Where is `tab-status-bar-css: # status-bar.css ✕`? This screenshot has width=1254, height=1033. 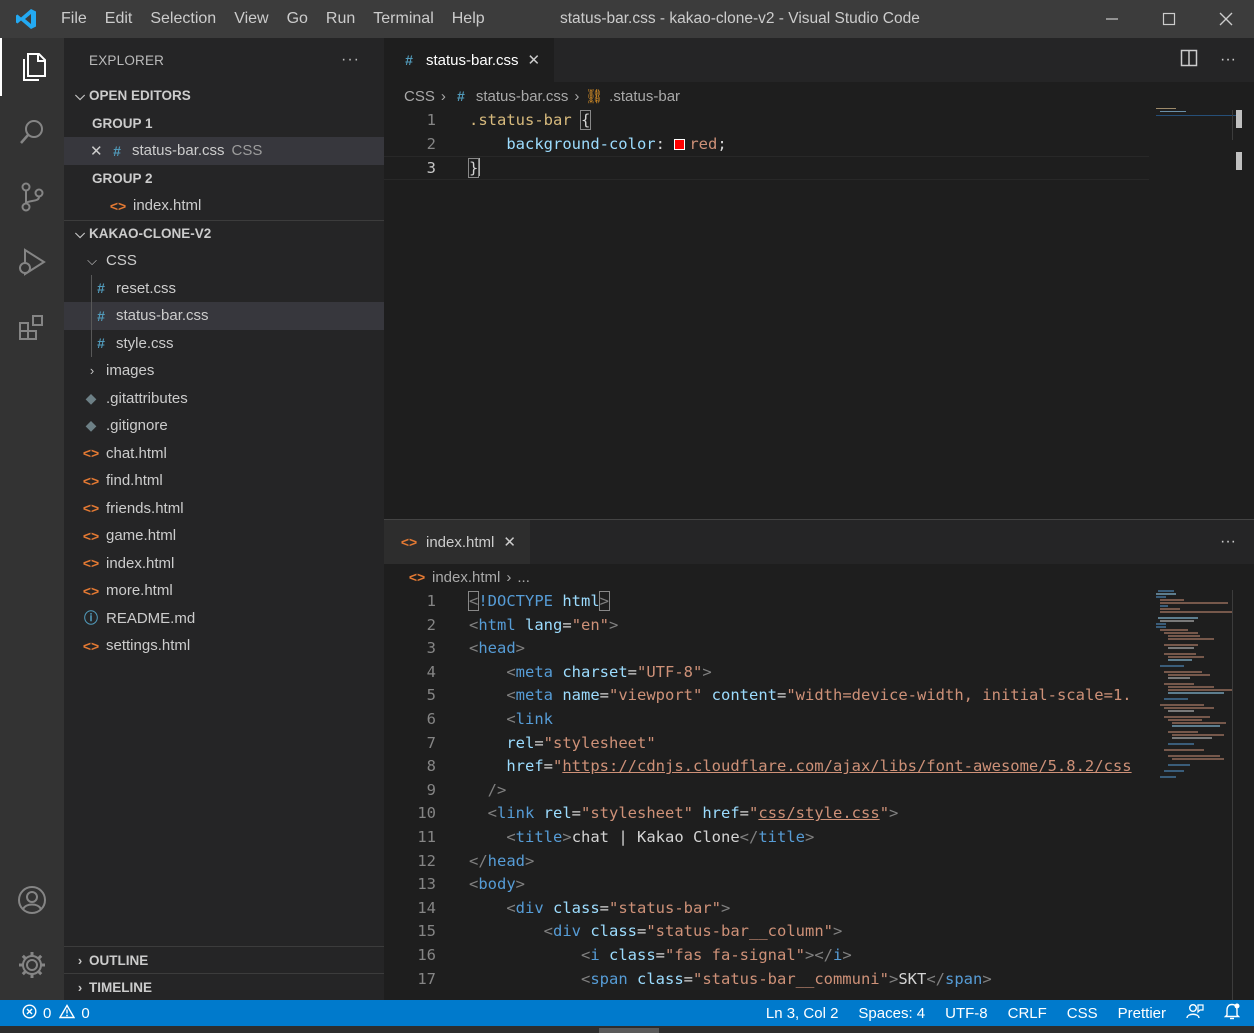
tab-status-bar-css: # status-bar.css ✕ is located at coordinates (469, 60).